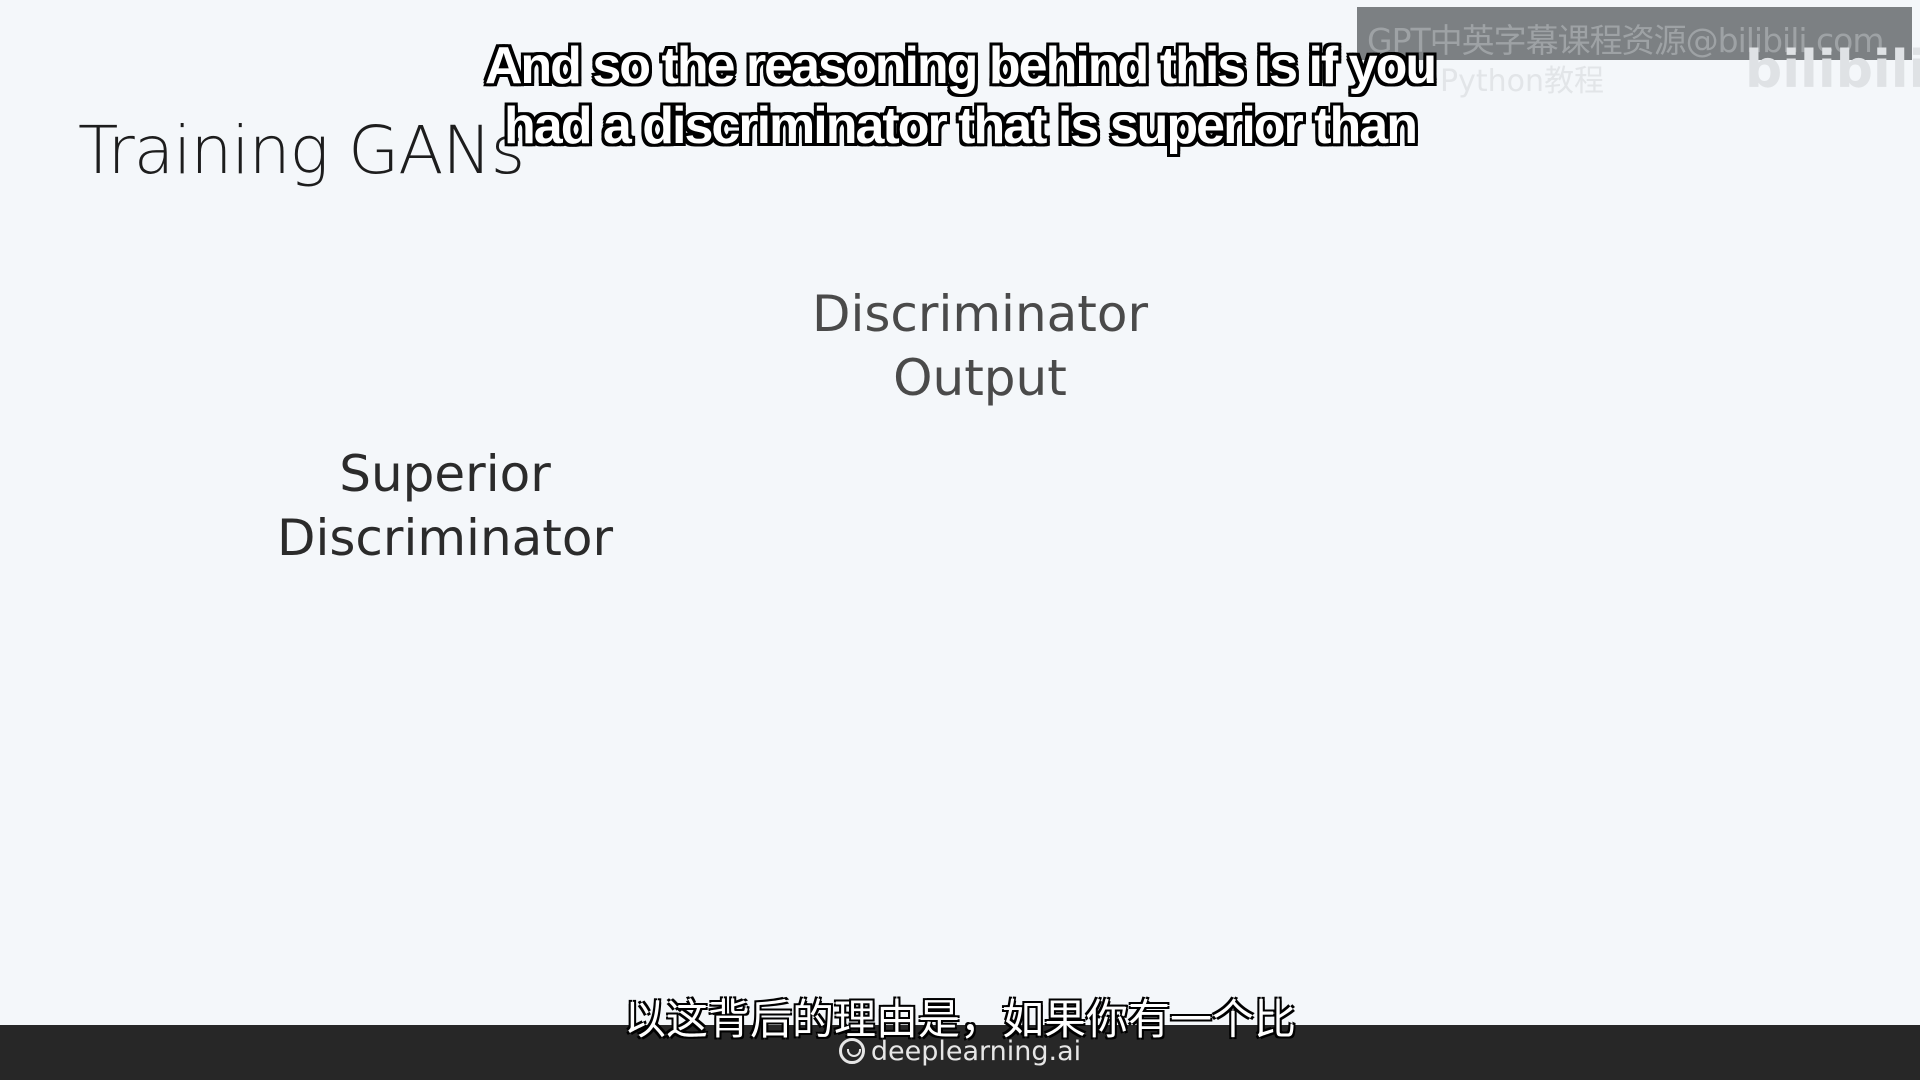 Image resolution: width=1920 pixels, height=1080 pixels. Describe the element at coordinates (445, 474) in the screenshot. I see `label-line: Superior` at that location.